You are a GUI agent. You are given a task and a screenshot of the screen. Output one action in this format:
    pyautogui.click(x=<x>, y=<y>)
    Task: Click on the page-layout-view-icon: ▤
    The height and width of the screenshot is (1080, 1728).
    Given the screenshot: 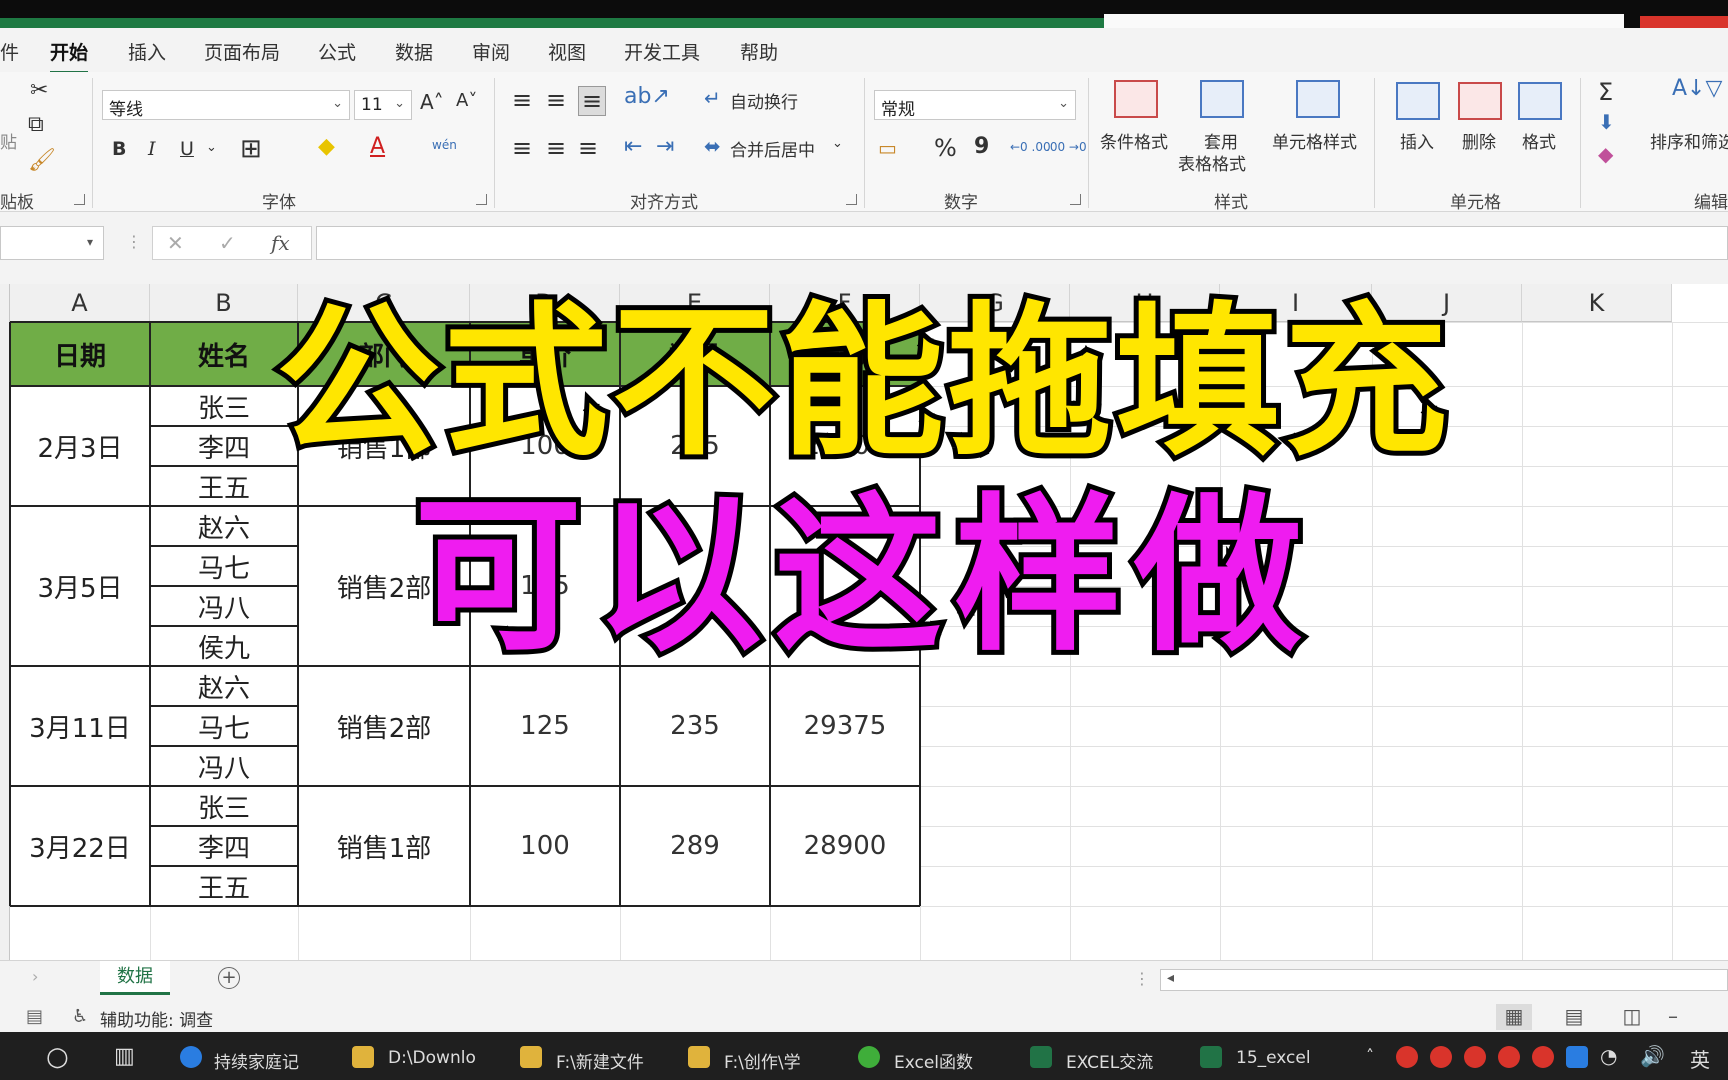 What is the action you would take?
    pyautogui.click(x=1574, y=1017)
    